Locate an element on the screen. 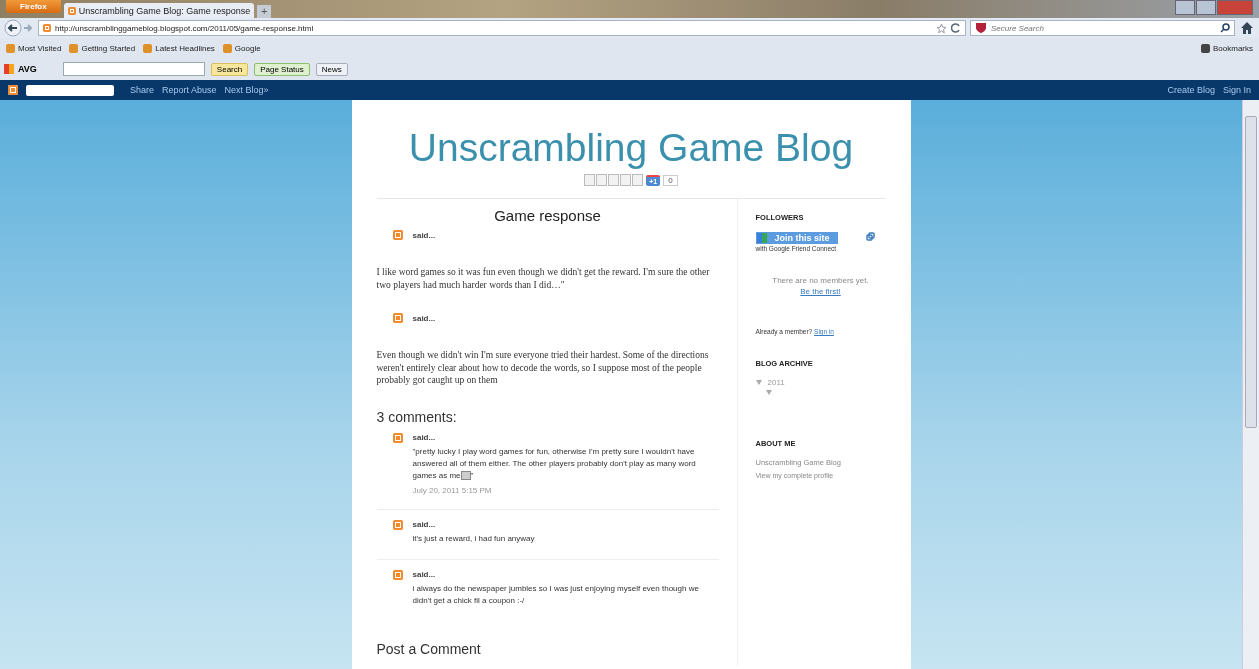 This screenshot has width=1259, height=669. members-empty-text: There are no members yet. is located at coordinates (820, 280).